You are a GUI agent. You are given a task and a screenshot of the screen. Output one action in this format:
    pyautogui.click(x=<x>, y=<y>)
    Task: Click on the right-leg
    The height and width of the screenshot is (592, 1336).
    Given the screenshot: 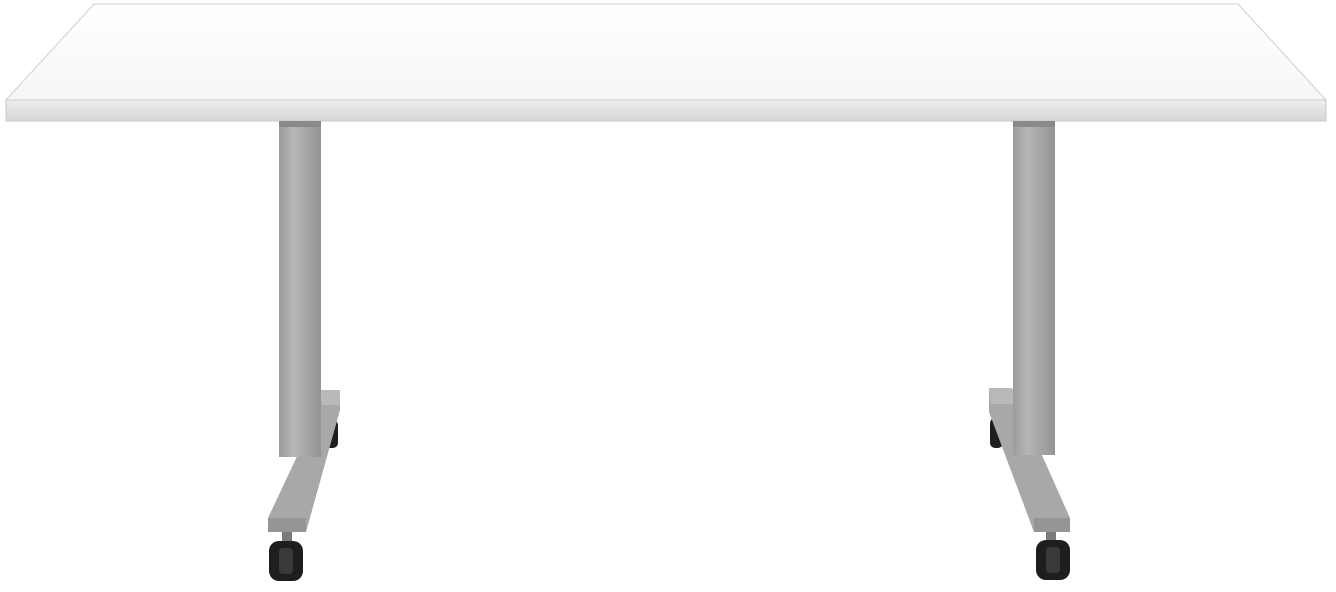 What is the action you would take?
    pyautogui.click(x=1029, y=350)
    